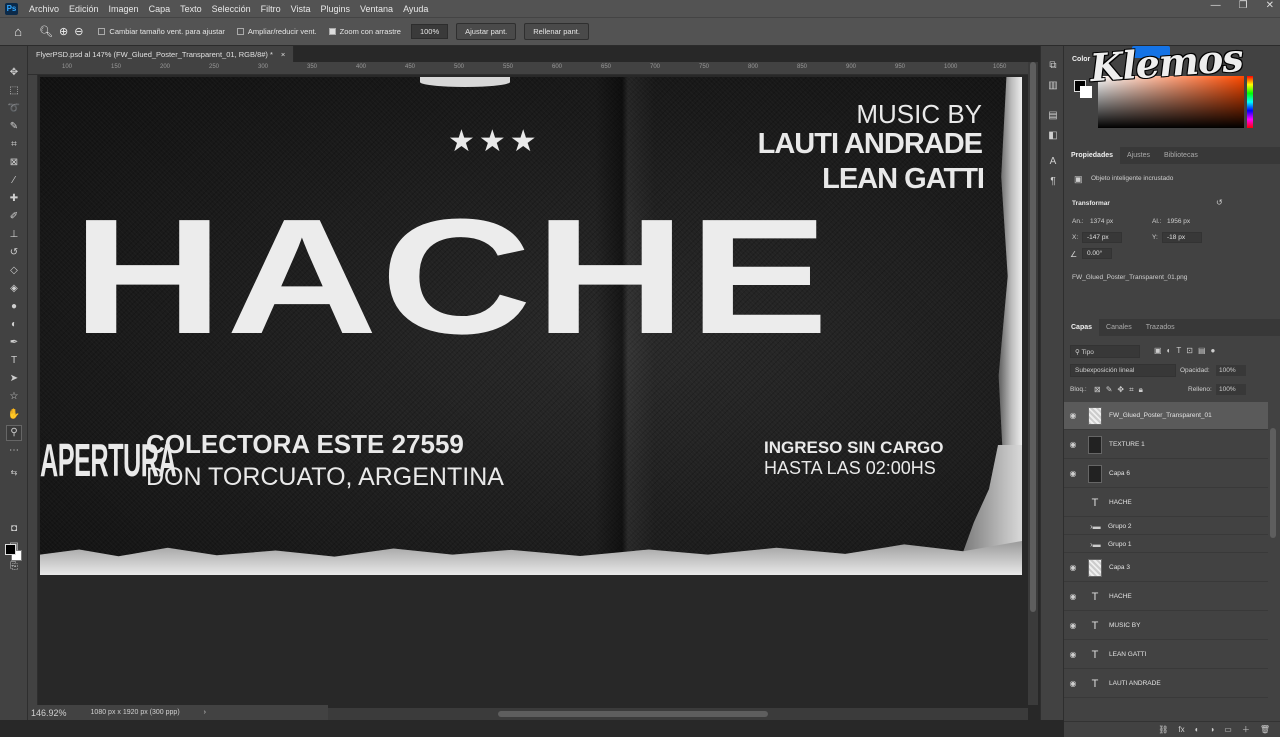  Describe the element at coordinates (1166, 684) in the screenshot. I see `layer-row: ◉ T LAUTI ANDRADE` at that location.